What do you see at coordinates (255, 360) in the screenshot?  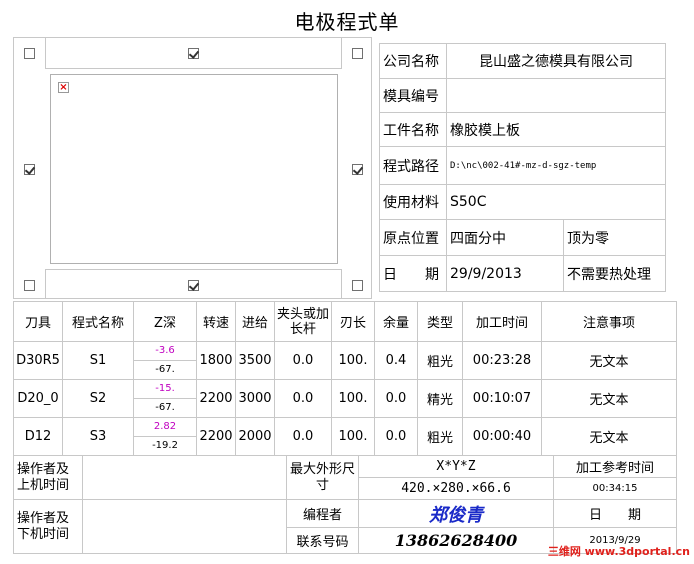 I see `cell-feed: 3500` at bounding box center [255, 360].